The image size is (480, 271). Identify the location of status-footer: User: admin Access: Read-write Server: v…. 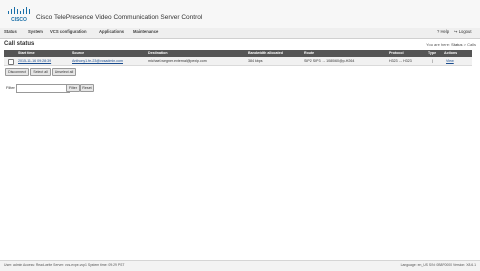
(240, 265).